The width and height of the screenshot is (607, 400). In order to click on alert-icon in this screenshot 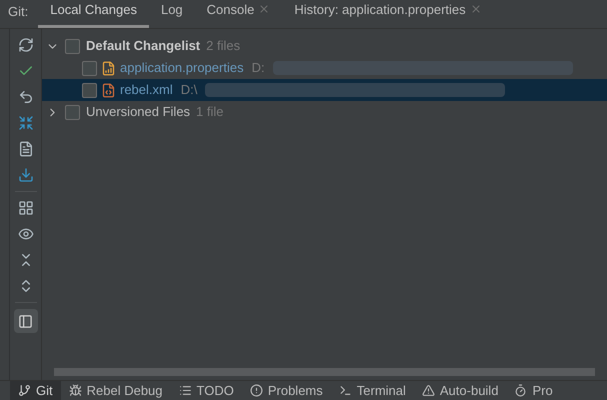, I will do `click(256, 390)`.